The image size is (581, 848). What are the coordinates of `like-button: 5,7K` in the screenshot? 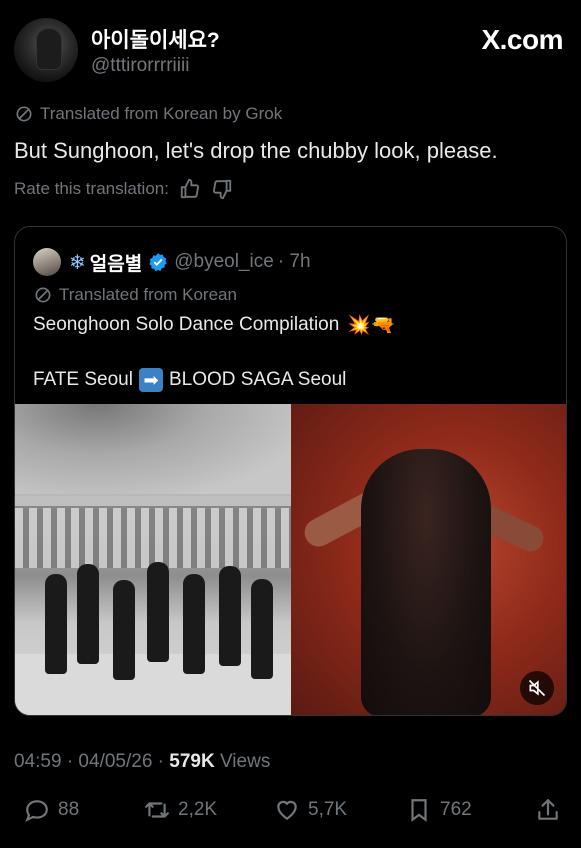 It's located at (310, 810).